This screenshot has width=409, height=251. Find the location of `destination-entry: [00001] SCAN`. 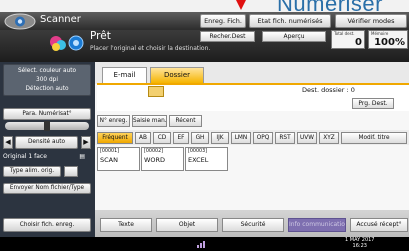

destination-entry: [00001] SCAN is located at coordinates (118, 159).